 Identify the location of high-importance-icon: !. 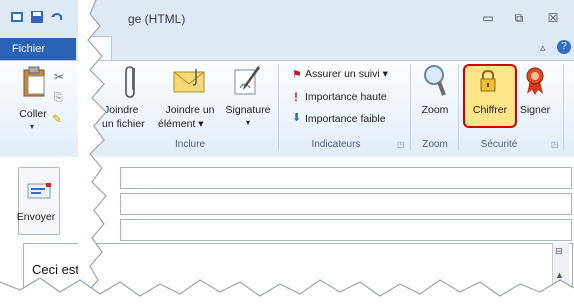
(296, 97).